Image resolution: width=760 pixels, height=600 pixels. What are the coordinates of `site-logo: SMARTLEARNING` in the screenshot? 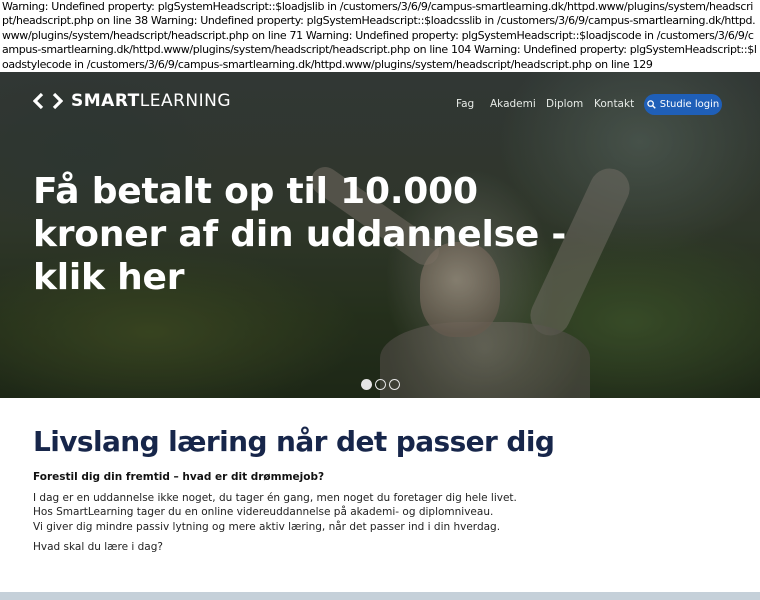 It's located at (132, 101).